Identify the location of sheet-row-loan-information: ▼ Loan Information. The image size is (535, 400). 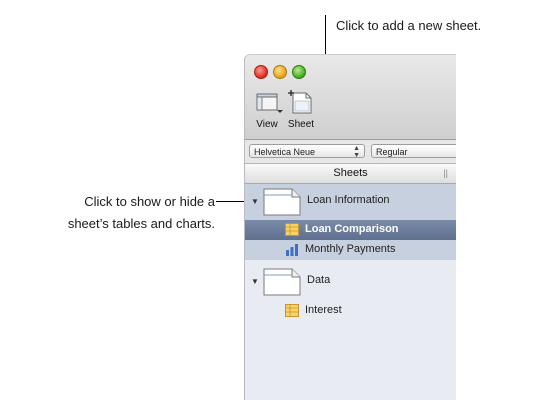
(350, 202).